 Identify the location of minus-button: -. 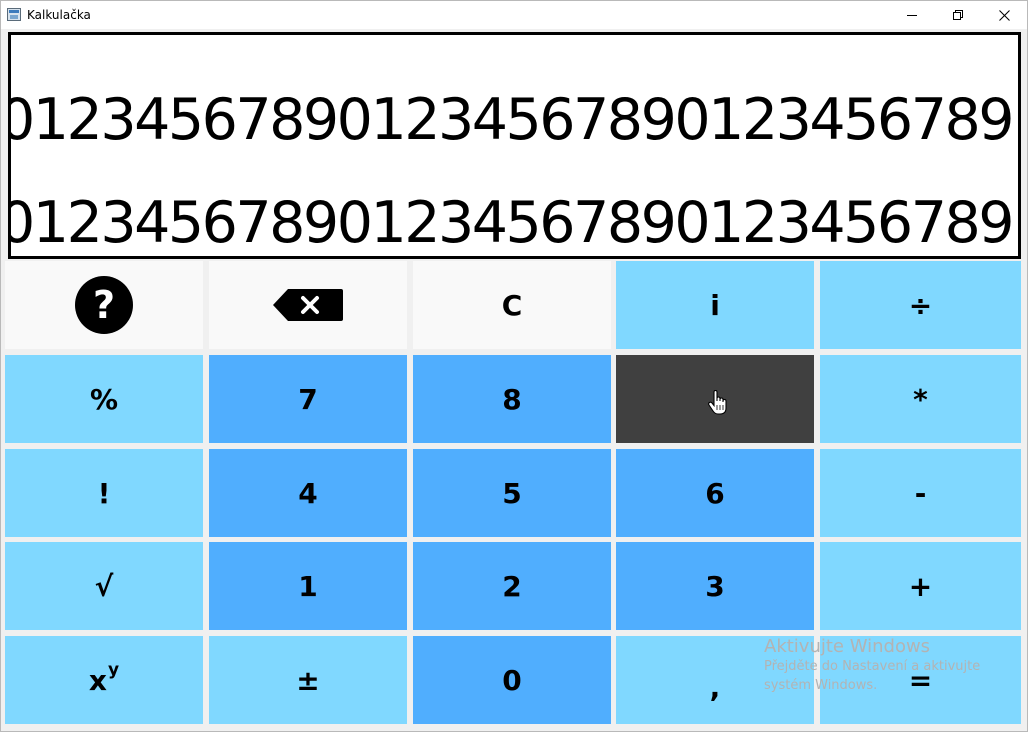
(920, 493).